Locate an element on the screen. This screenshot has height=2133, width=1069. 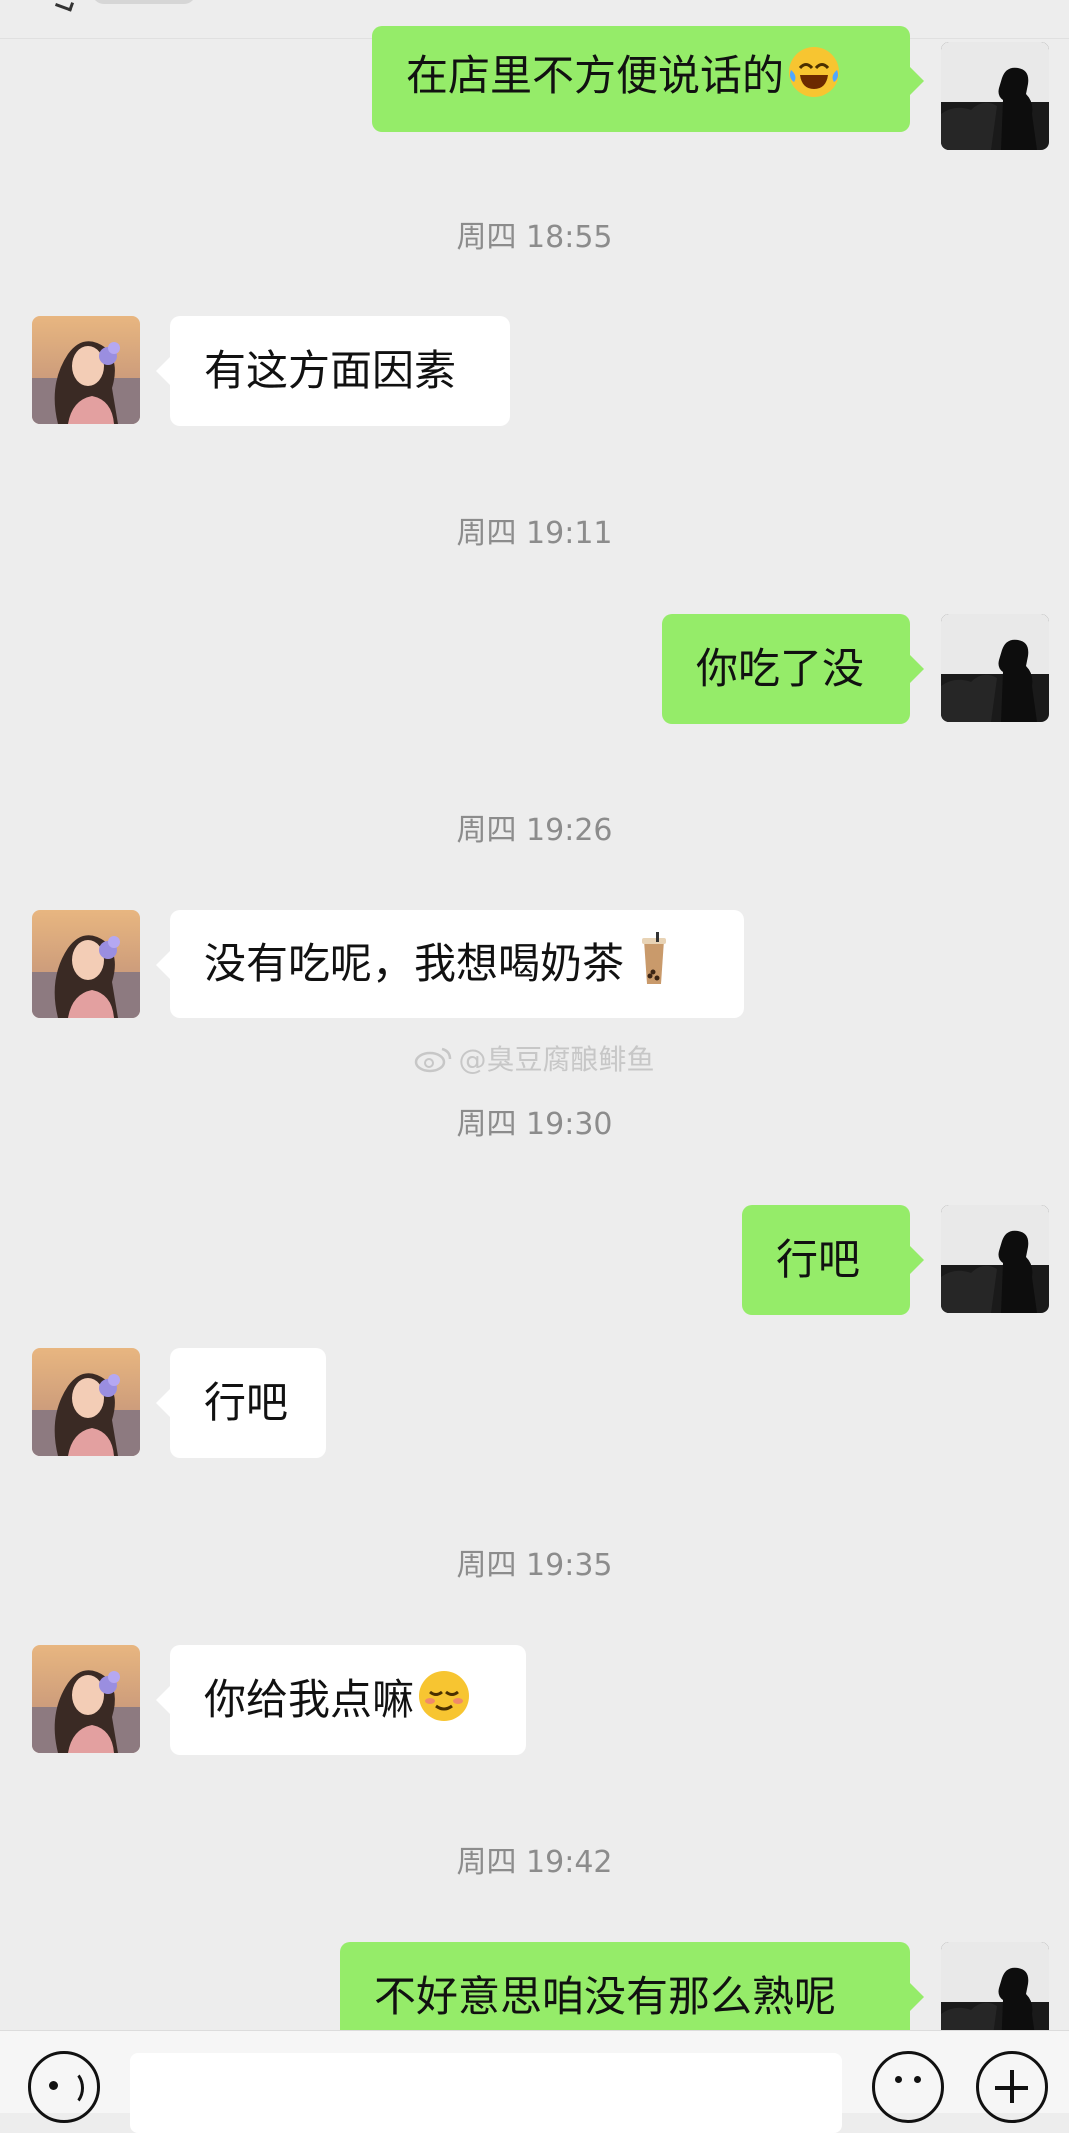
message-bubble: 有这方面因素 is located at coordinates (333, 371).